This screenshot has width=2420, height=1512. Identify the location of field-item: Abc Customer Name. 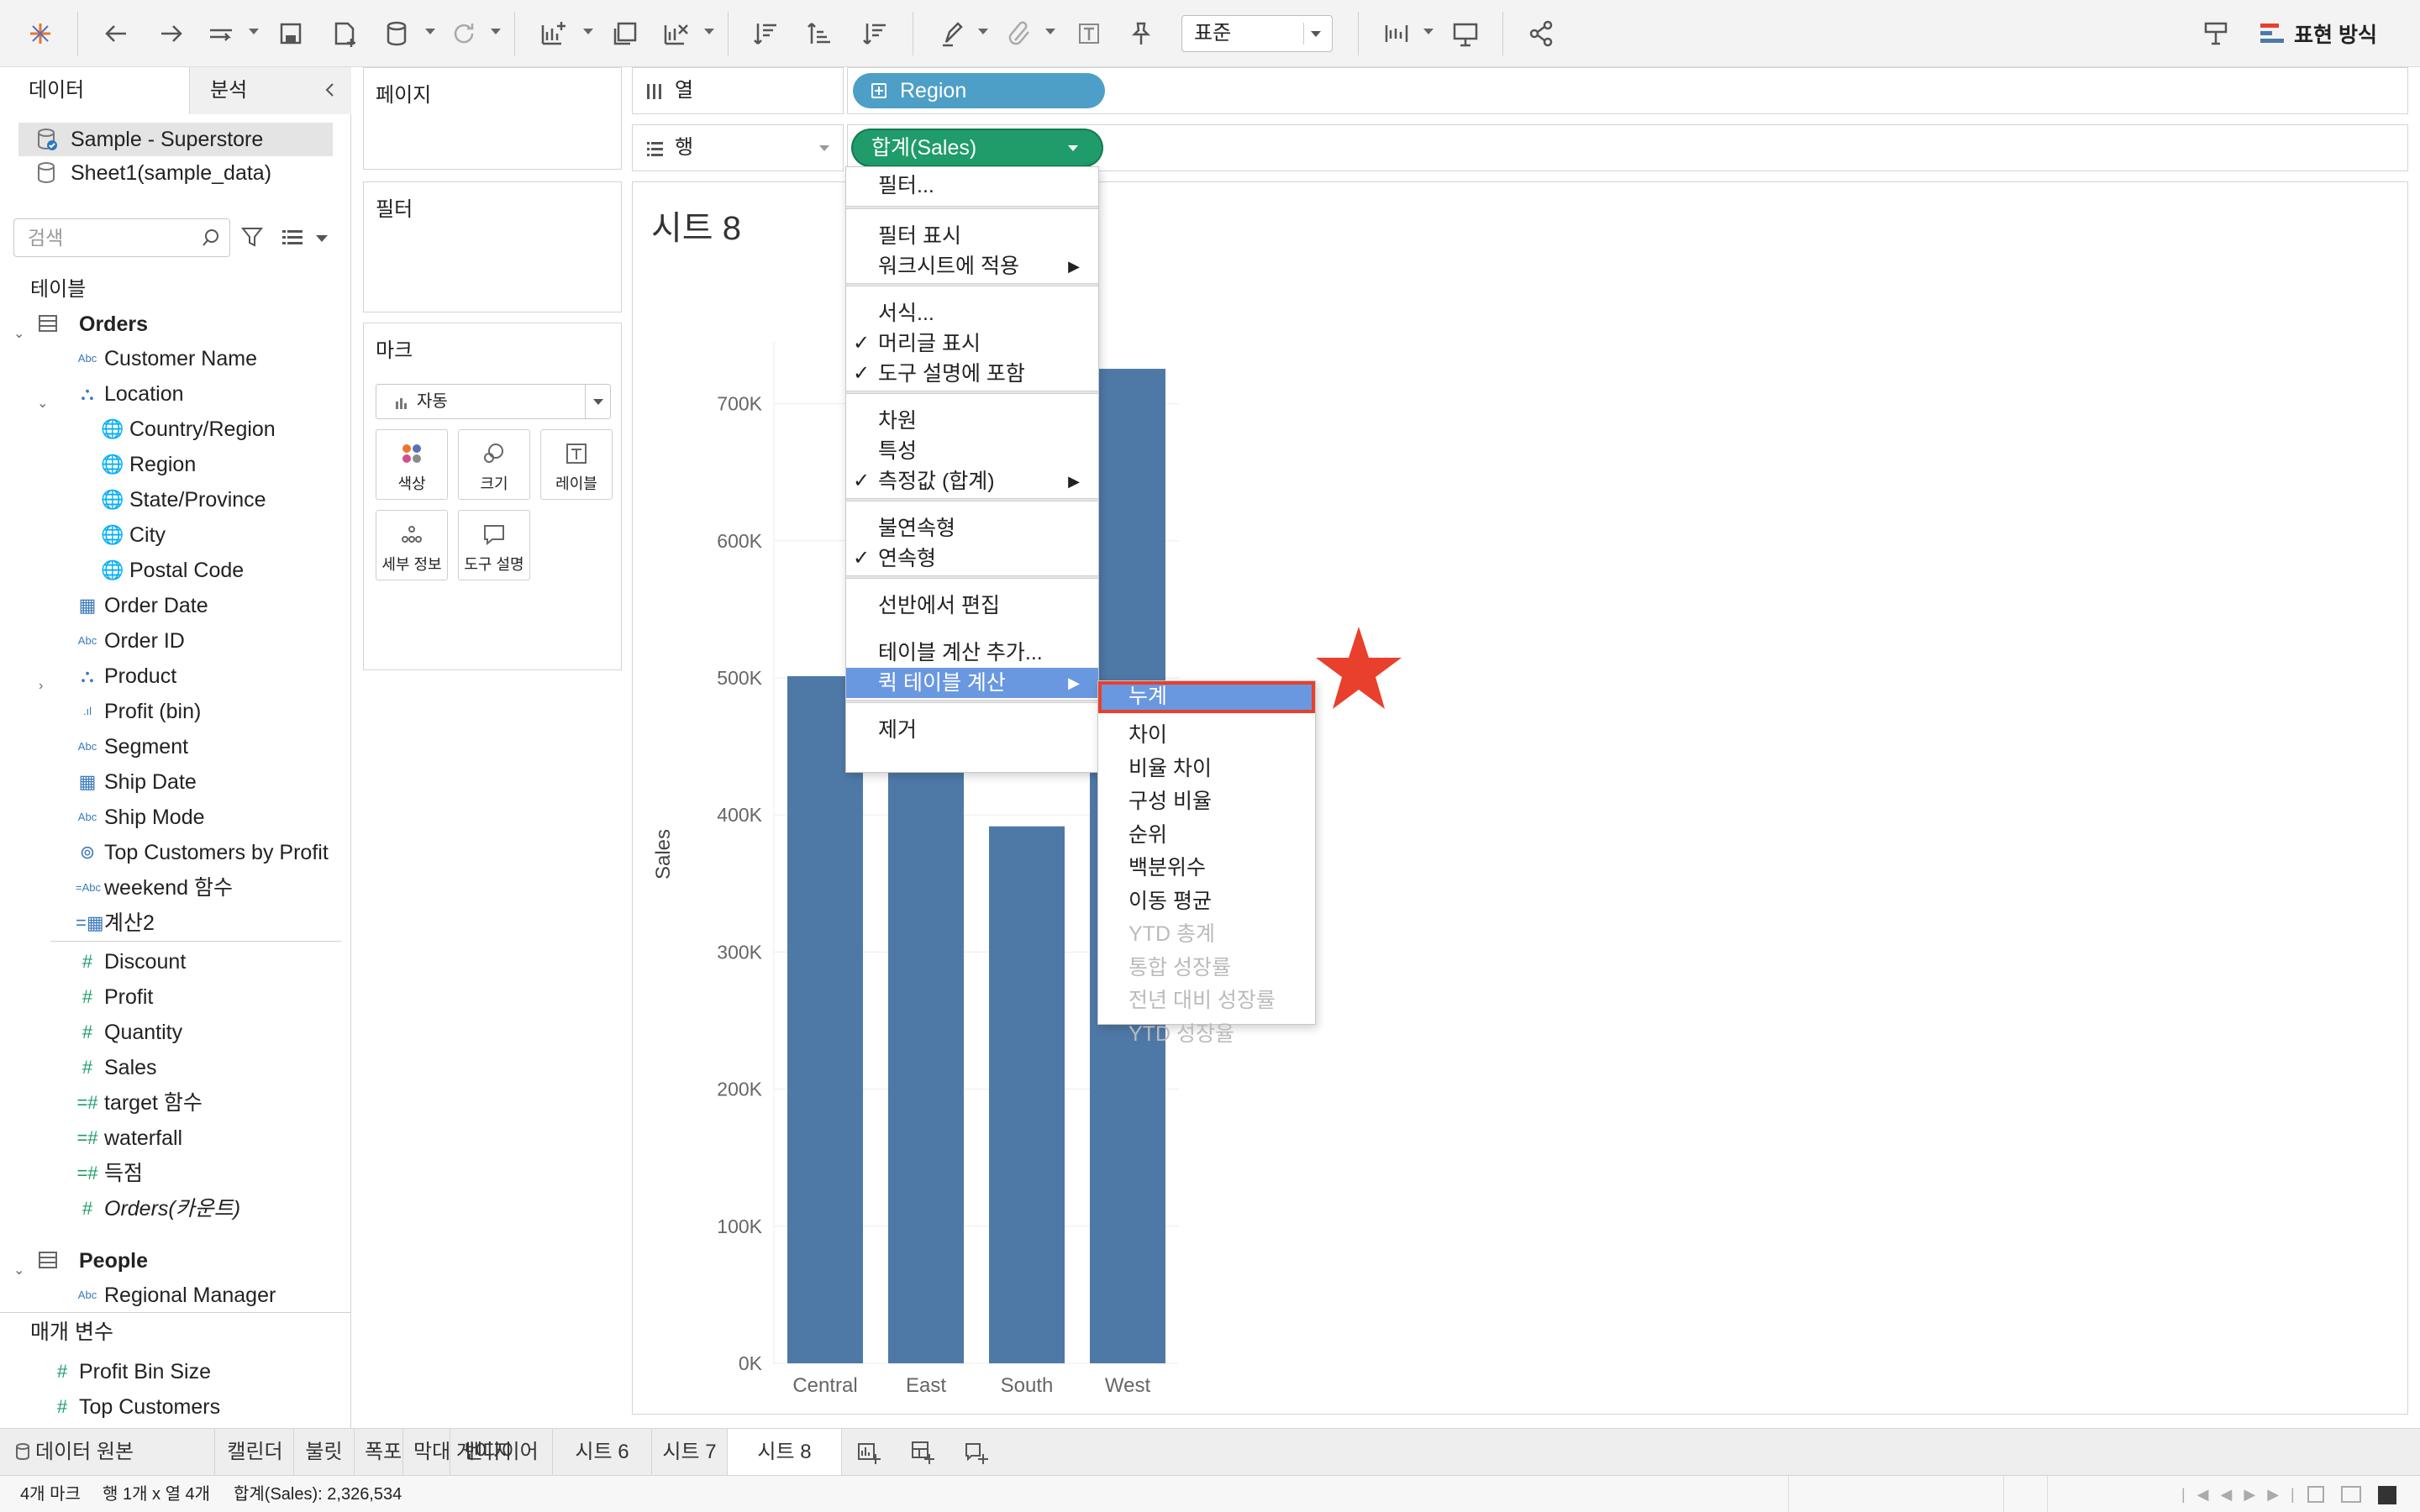
(172, 358).